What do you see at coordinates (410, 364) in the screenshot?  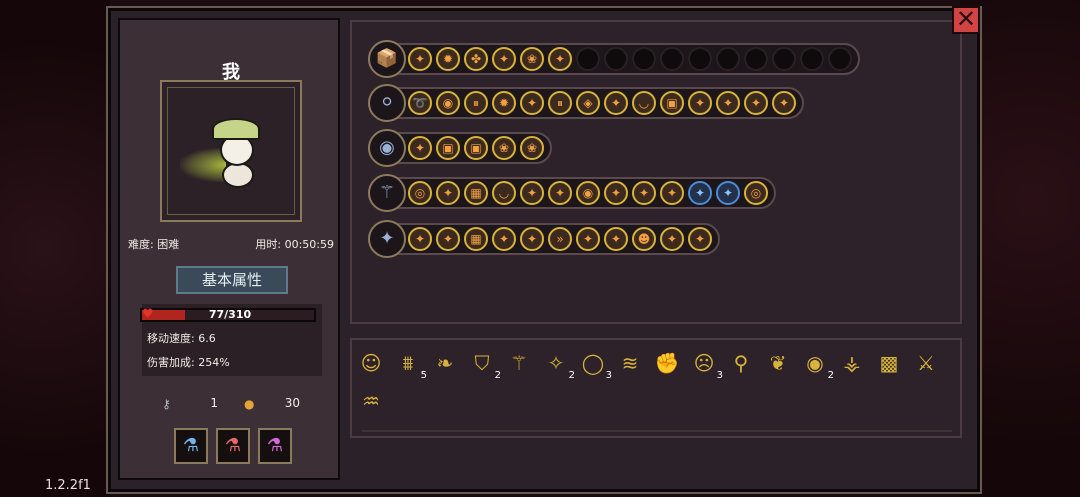 I see `inventory-item: ⩩ 5` at bounding box center [410, 364].